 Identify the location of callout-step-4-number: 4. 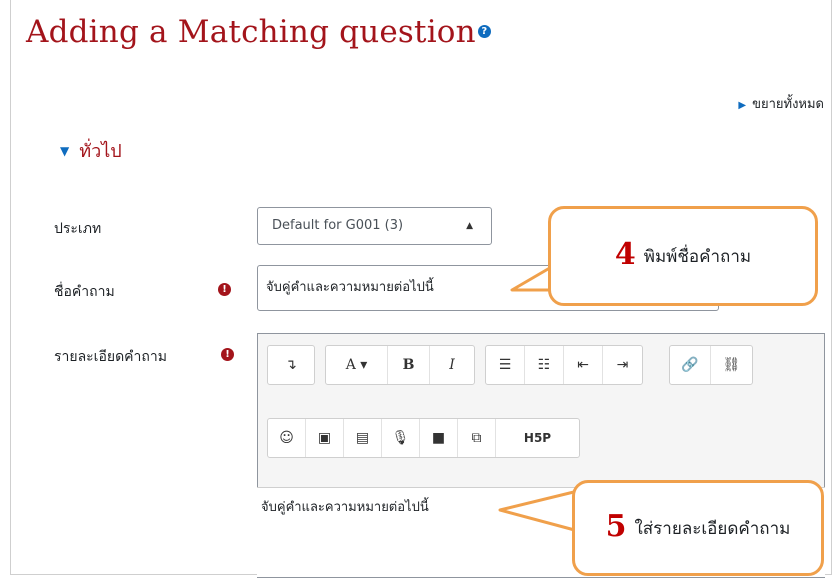
(625, 254).